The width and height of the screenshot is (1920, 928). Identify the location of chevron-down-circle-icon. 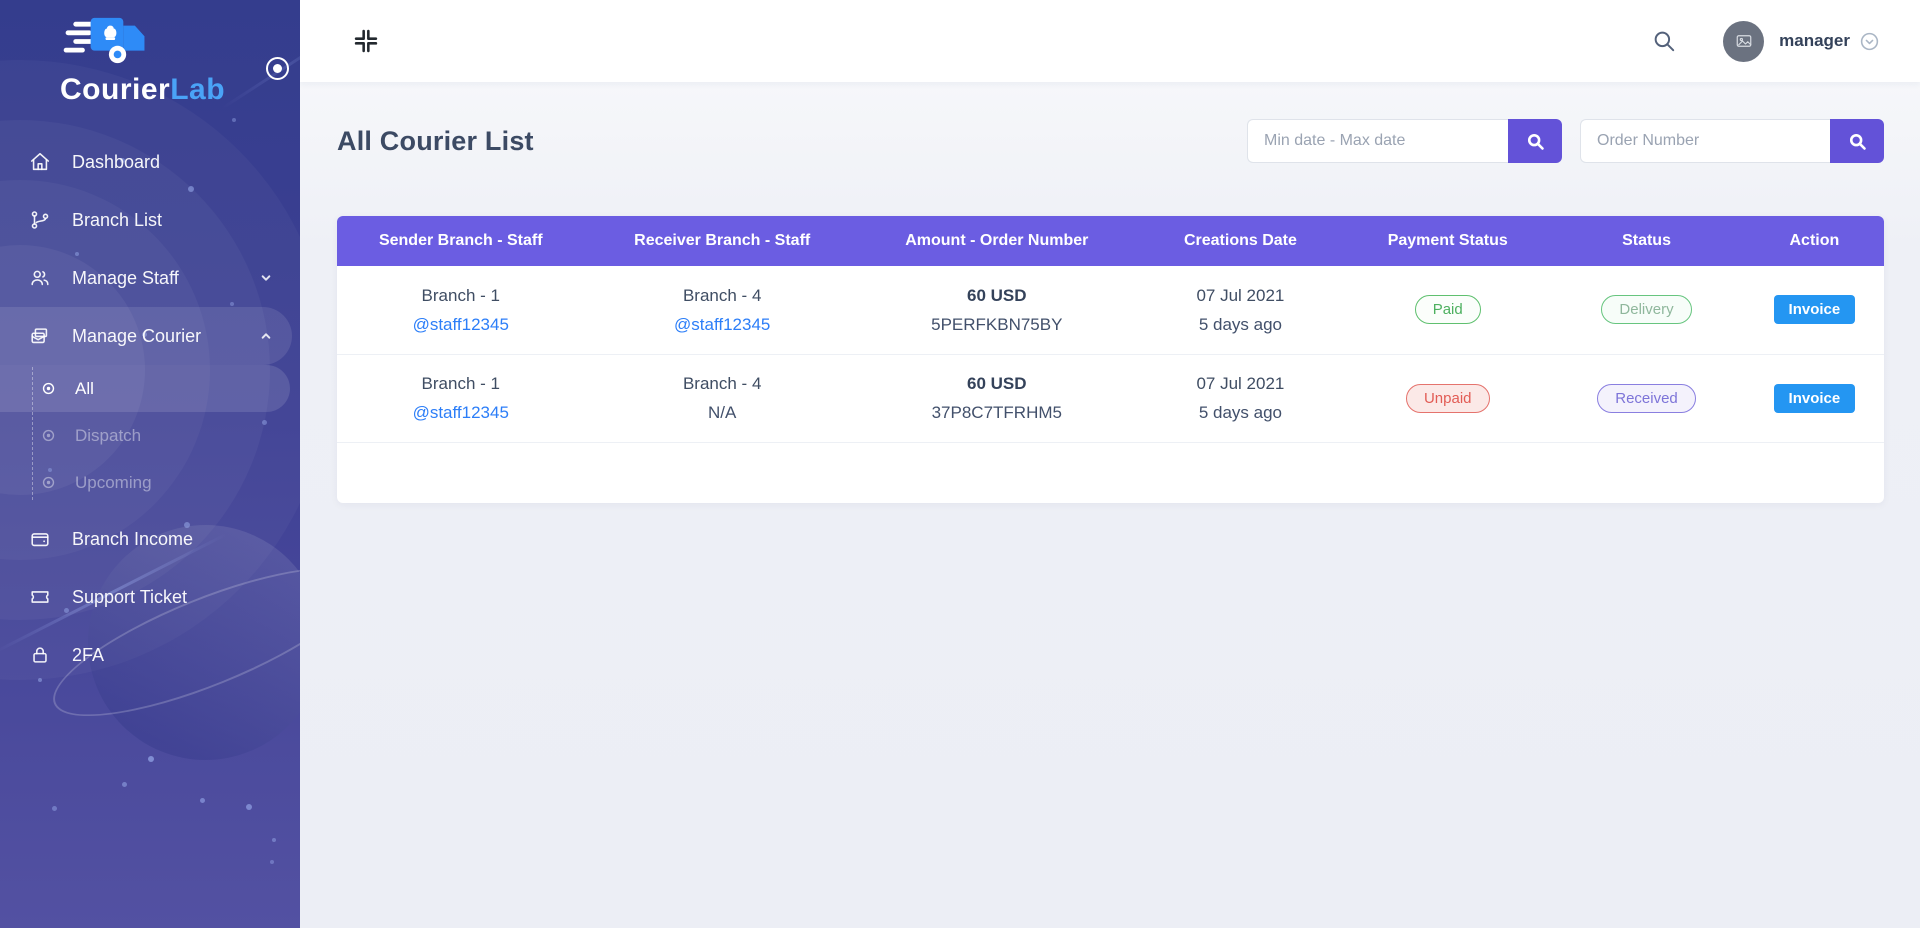
(1869, 41).